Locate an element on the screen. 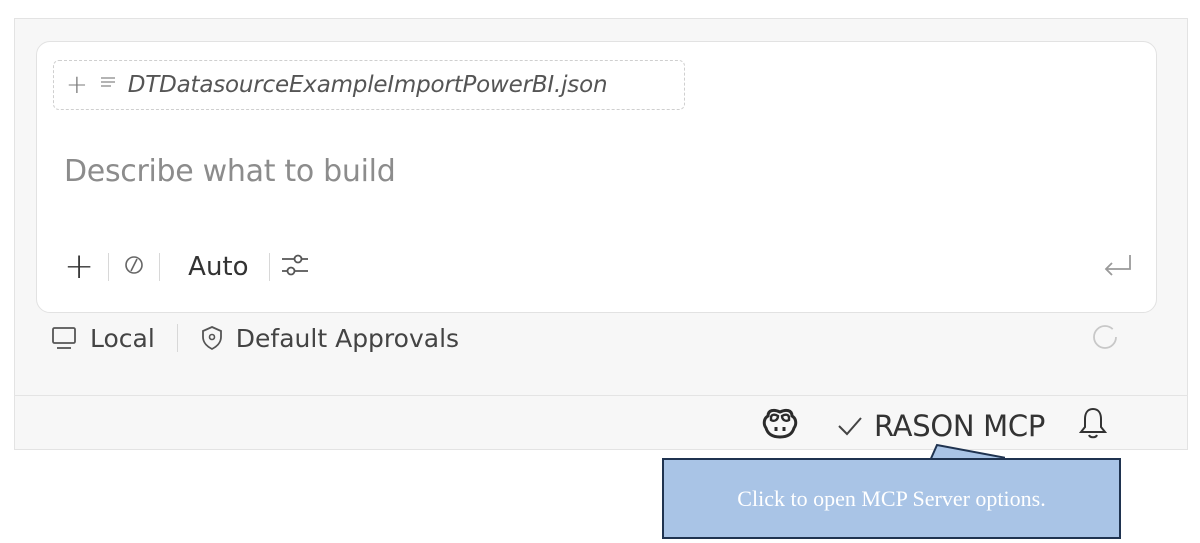  add-context-button: + is located at coordinates (79, 267).